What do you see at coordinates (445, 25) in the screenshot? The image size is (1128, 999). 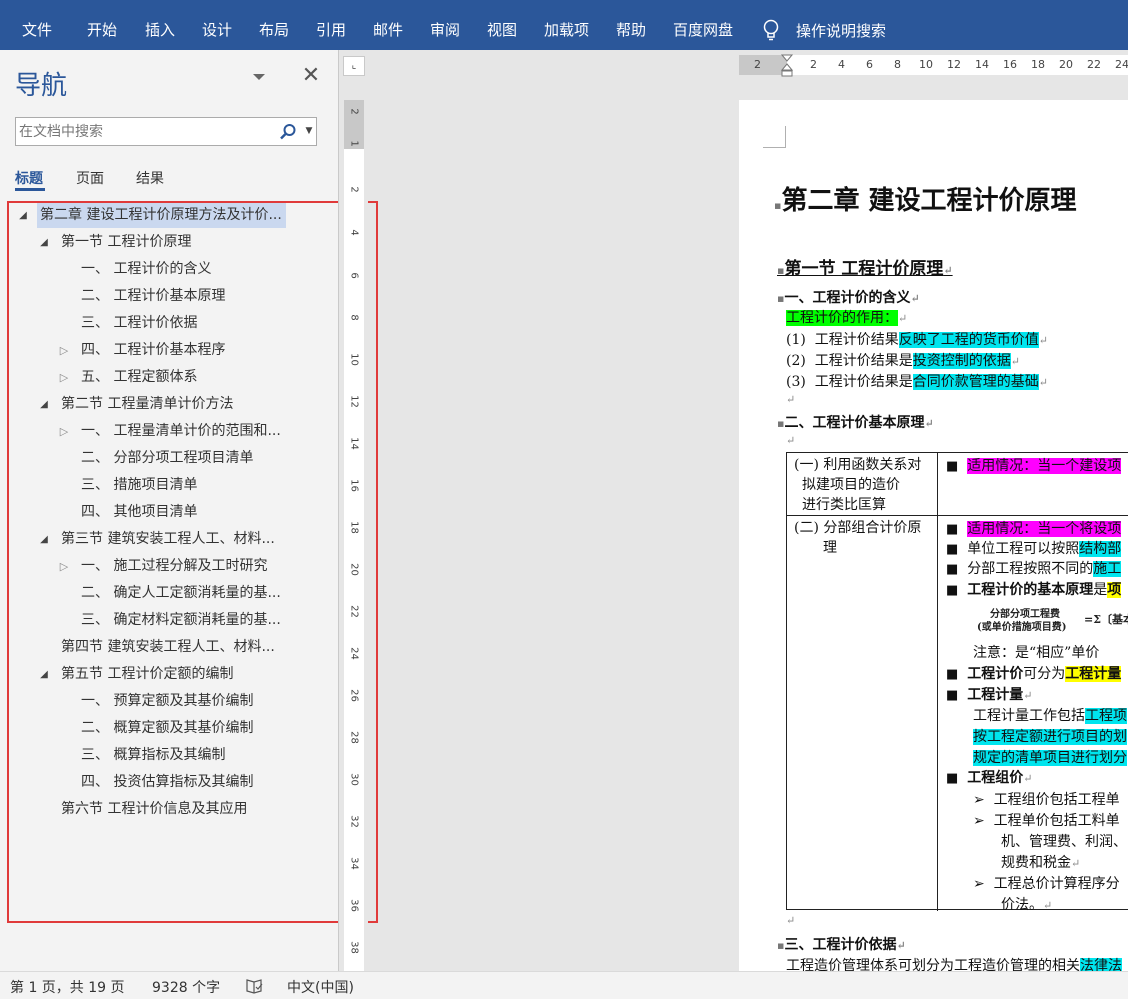 I see `tab-review: 审阅` at bounding box center [445, 25].